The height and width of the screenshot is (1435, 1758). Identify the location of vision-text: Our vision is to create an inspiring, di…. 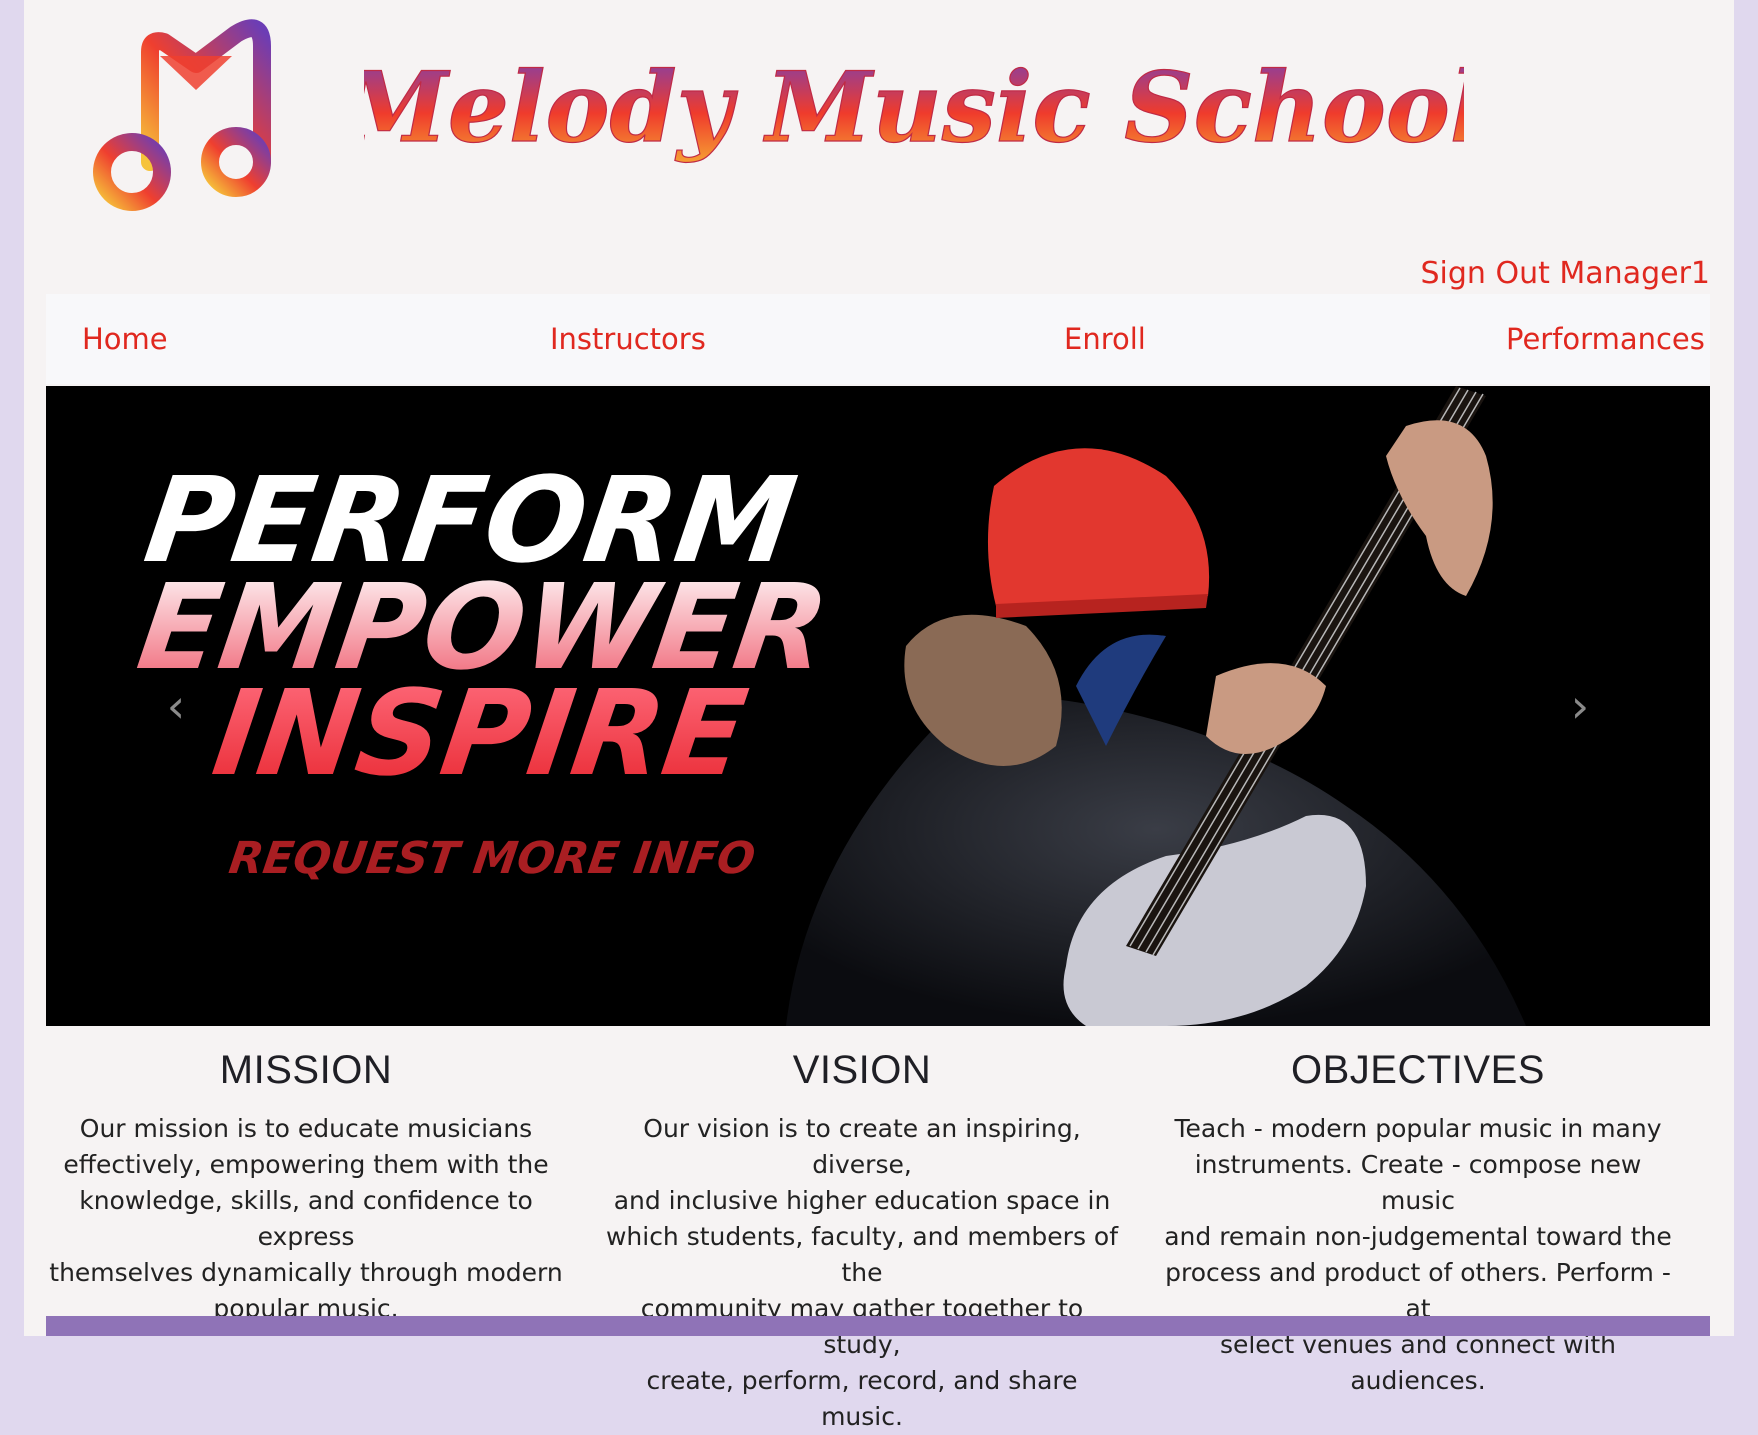
(862, 1273).